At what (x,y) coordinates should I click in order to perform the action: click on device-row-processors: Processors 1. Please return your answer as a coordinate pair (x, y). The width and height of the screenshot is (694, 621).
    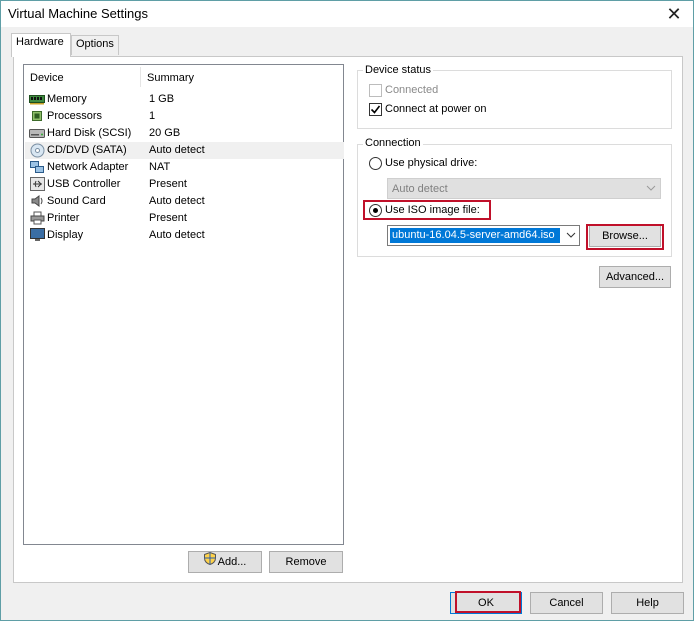
    Looking at the image, I should click on (184, 116).